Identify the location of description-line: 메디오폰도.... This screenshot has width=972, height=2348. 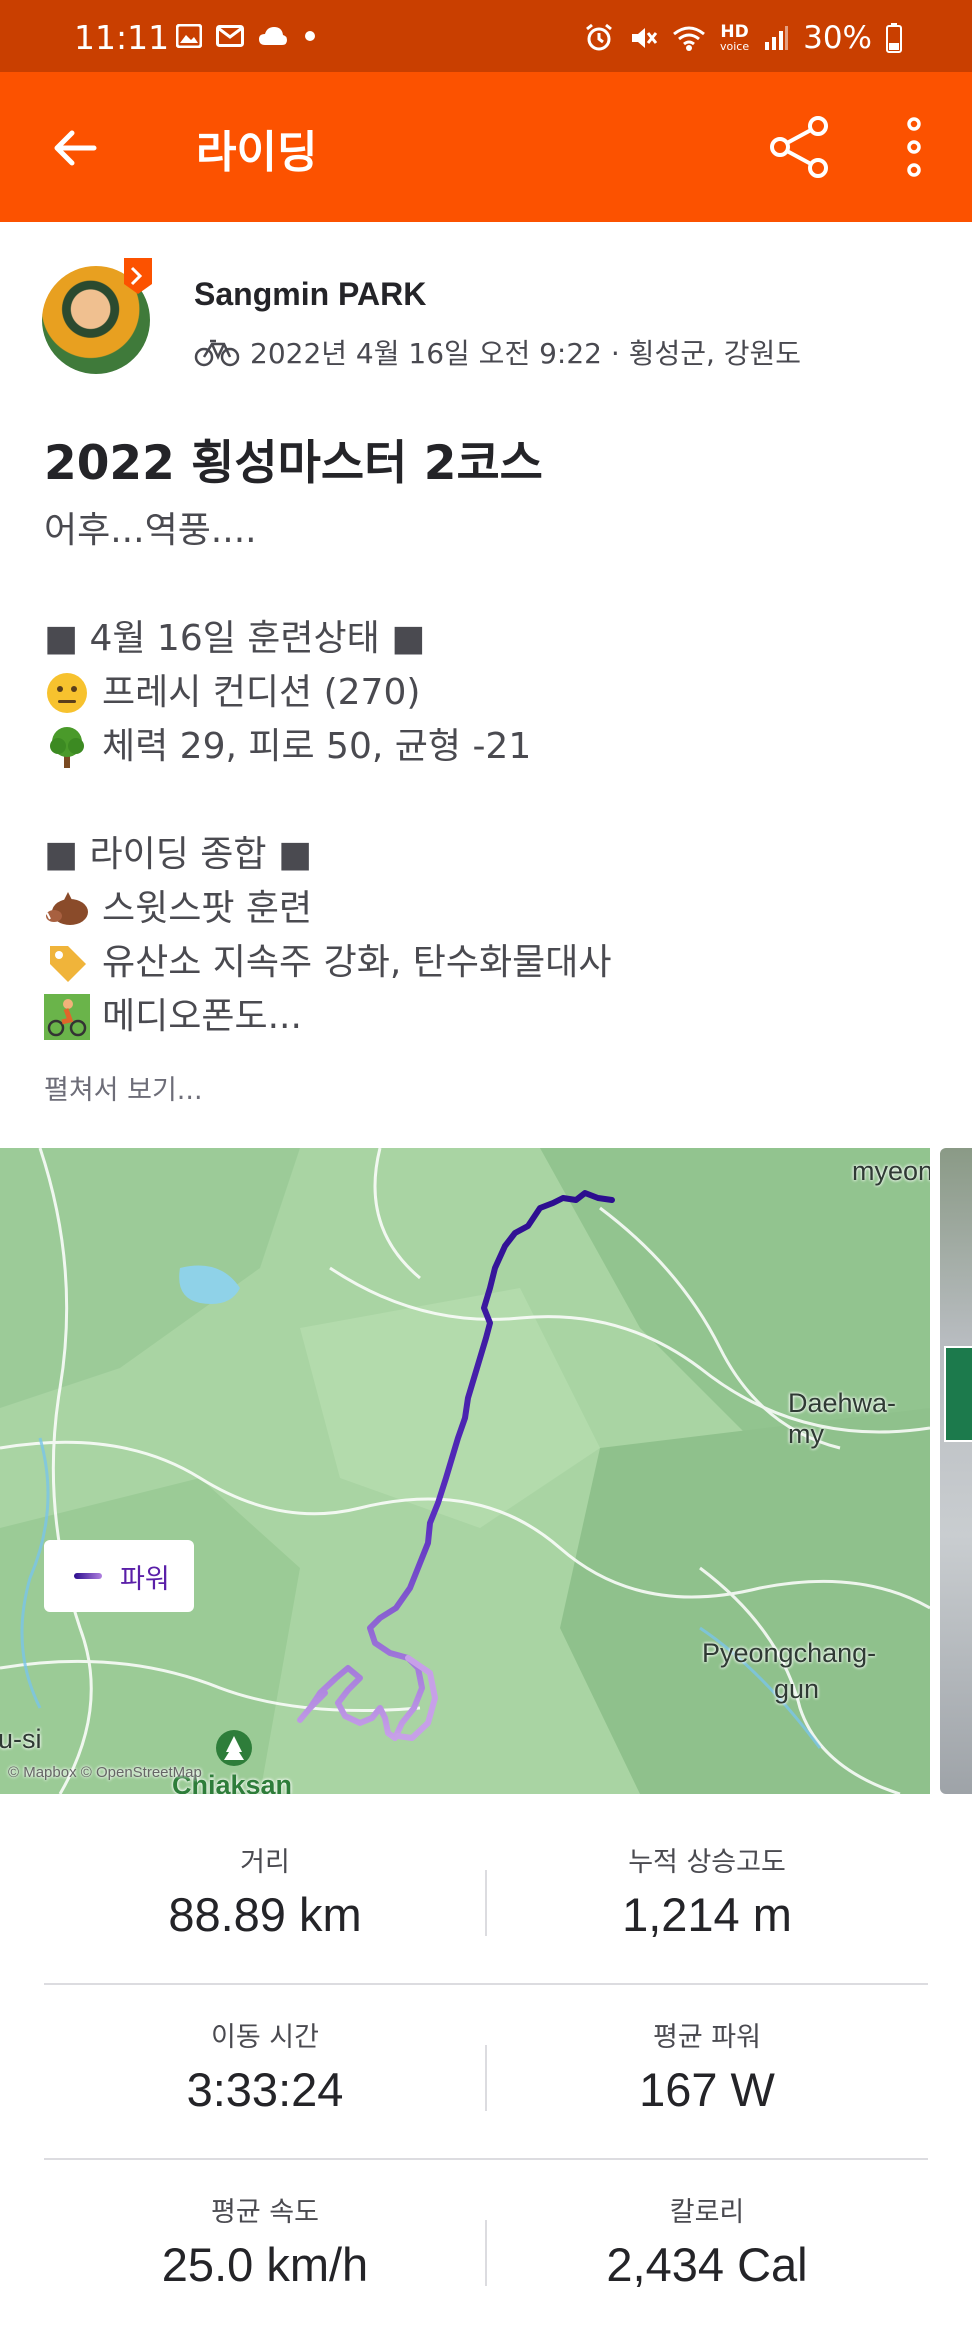
(327, 1017).